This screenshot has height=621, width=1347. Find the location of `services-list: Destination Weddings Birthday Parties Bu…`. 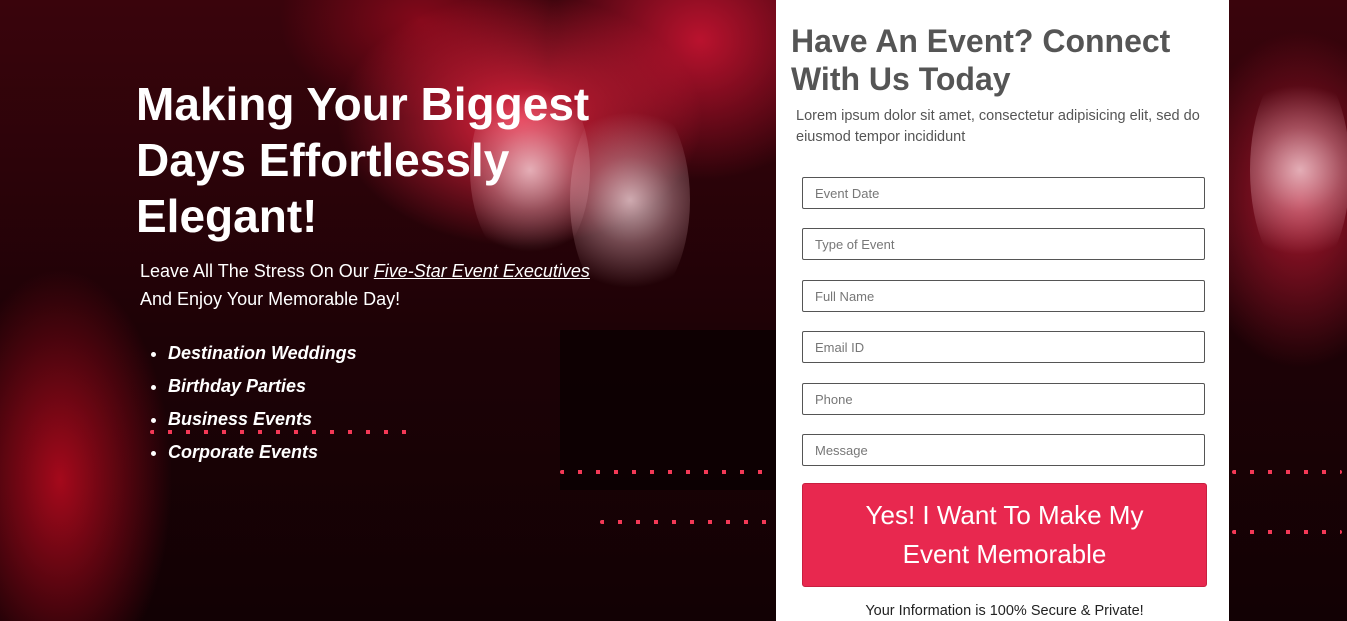

services-list: Destination Weddings Birthday Parties Bu… is located at coordinates (252, 403).